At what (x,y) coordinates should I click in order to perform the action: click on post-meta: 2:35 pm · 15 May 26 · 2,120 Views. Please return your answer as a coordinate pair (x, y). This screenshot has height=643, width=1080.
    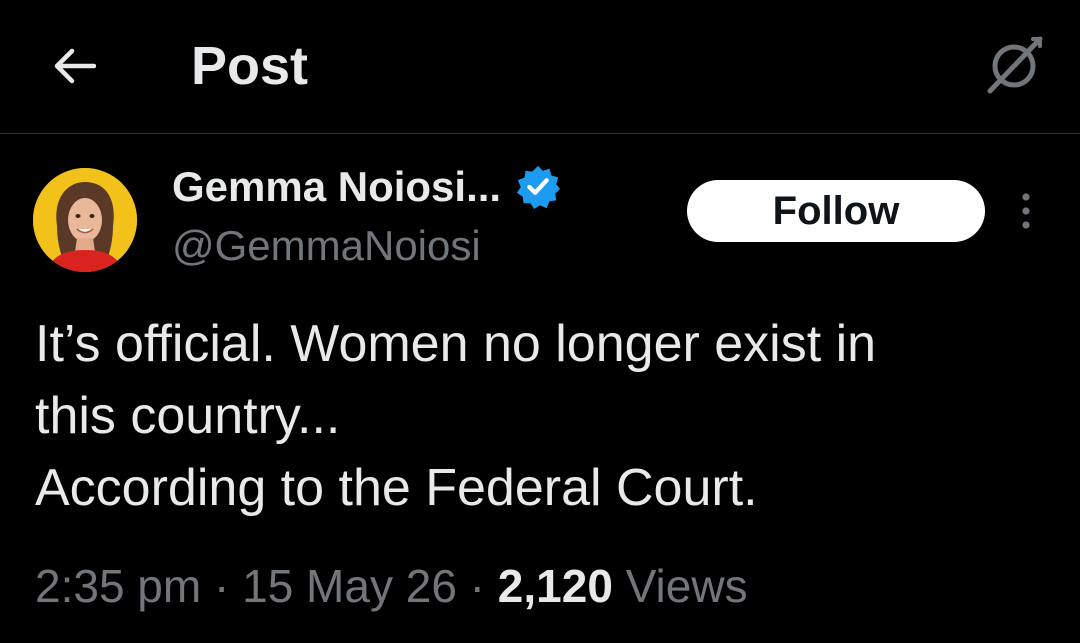
    Looking at the image, I should click on (391, 586).